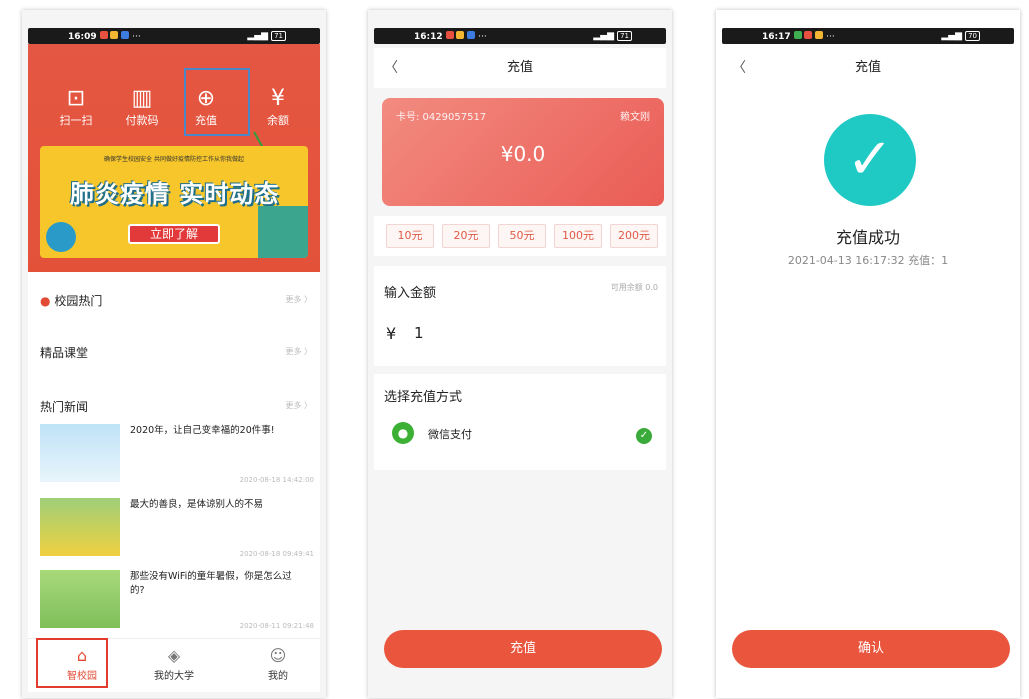  I want to click on pay-code-button: ▥ 付款码, so click(142, 107).